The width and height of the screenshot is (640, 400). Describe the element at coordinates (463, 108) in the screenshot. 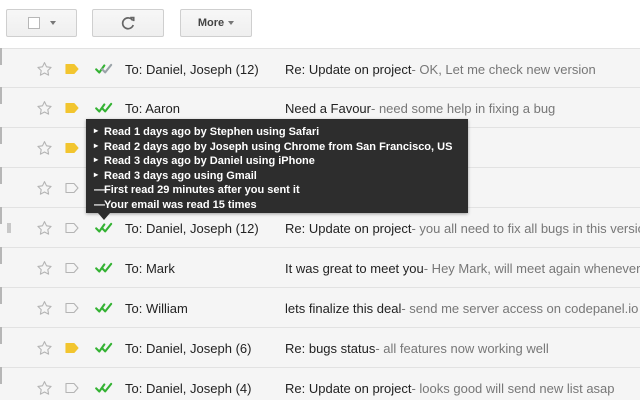

I see `snippet-text: - need some help in fixing a bug` at that location.